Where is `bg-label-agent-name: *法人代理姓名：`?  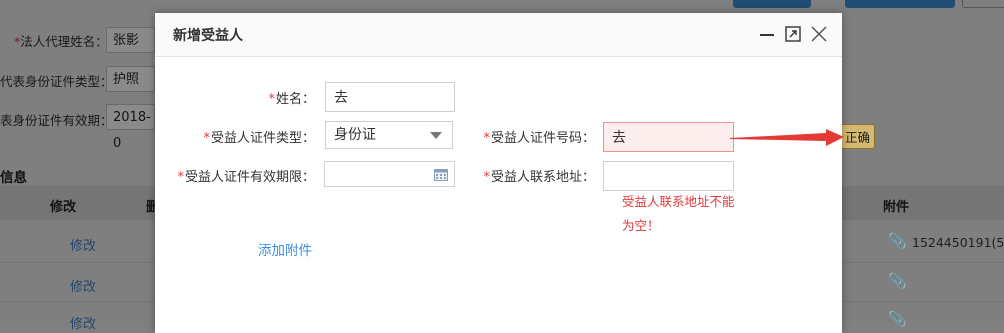
bg-label-agent-name: *法人代理姓名： is located at coordinates (61, 41).